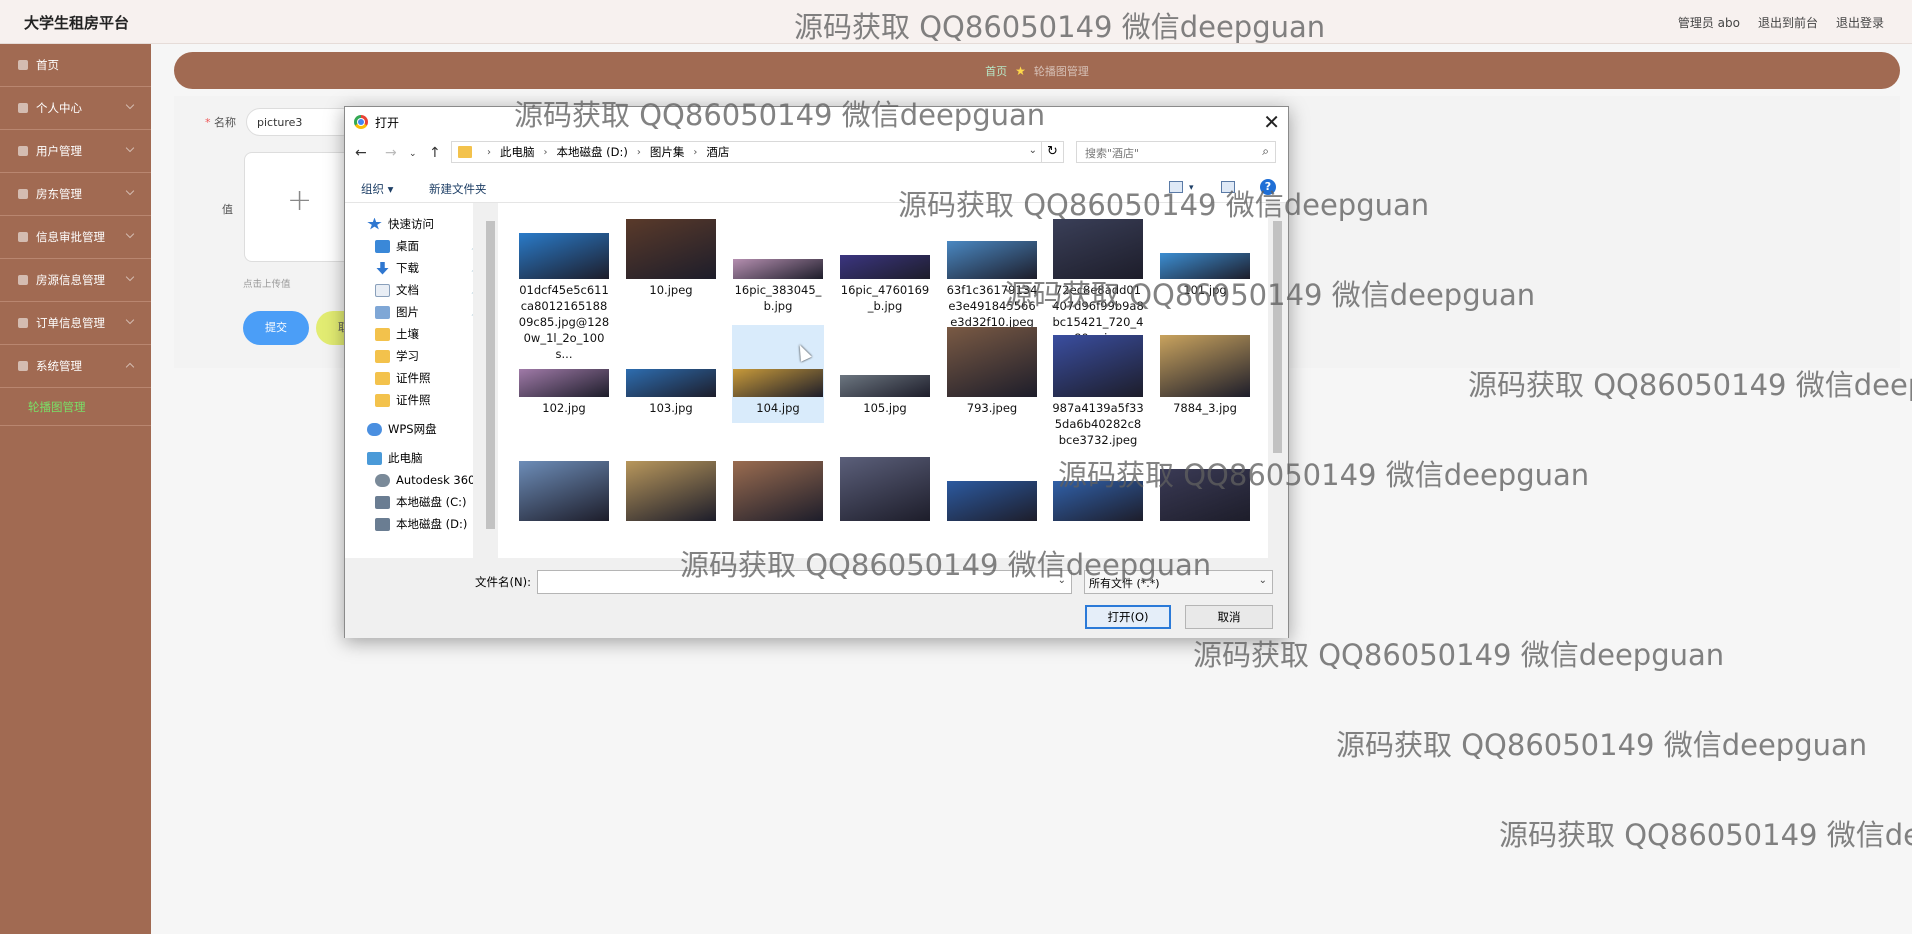 Image resolution: width=1912 pixels, height=934 pixels. Describe the element at coordinates (1053, 152) in the screenshot. I see `refresh-icon: ↻` at that location.